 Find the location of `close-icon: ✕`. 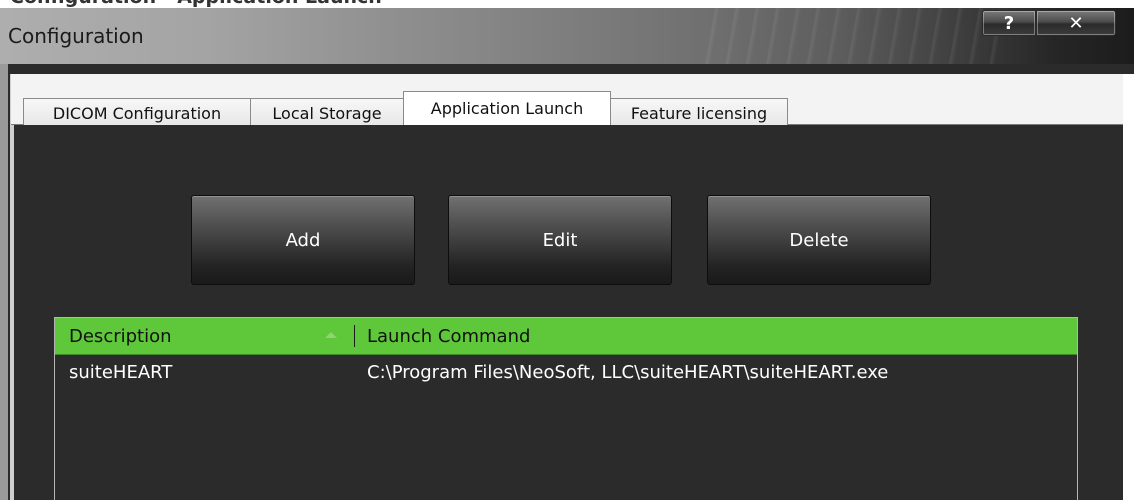

close-icon: ✕ is located at coordinates (1076, 23).